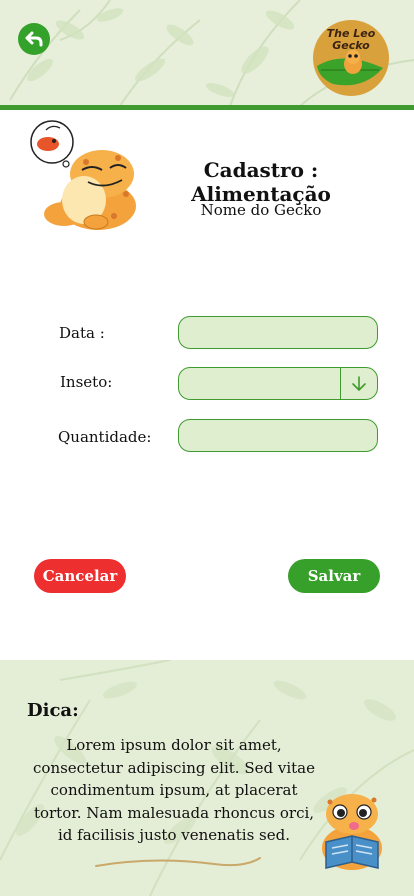 The image size is (414, 896). Describe the element at coordinates (178, 862) in the screenshot. I see `decorative-swoosh` at that location.